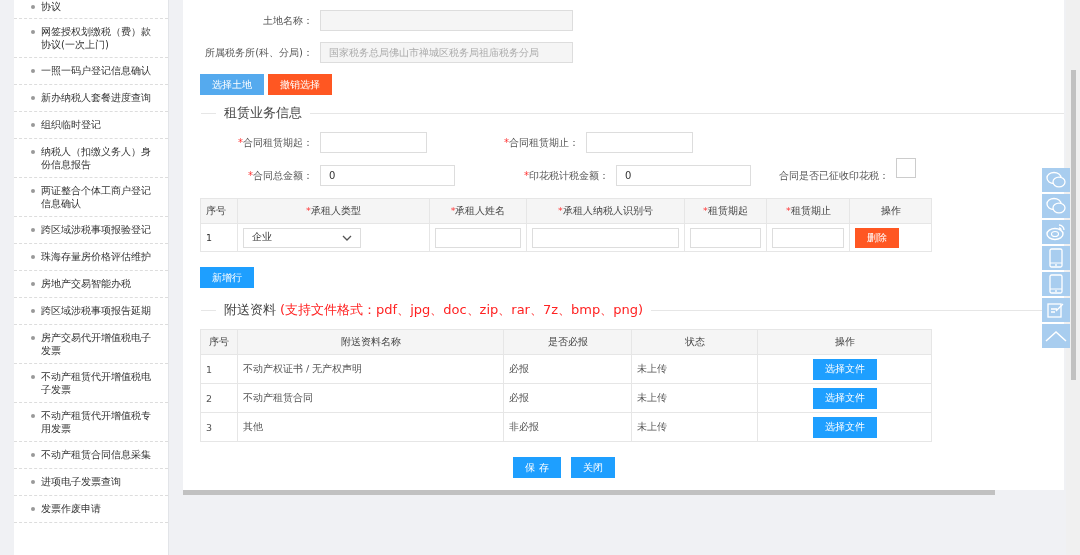 The image size is (1080, 555). I want to click on sidebar-item: 发票作废申请, so click(91, 509).